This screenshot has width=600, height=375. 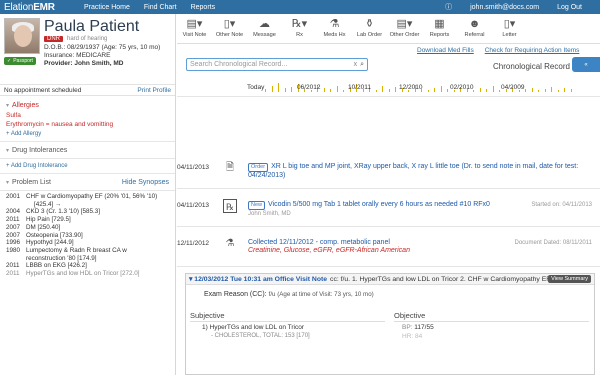 What do you see at coordinates (43, 90) in the screenshot?
I see `appointment-status: No appointment scheduled` at bounding box center [43, 90].